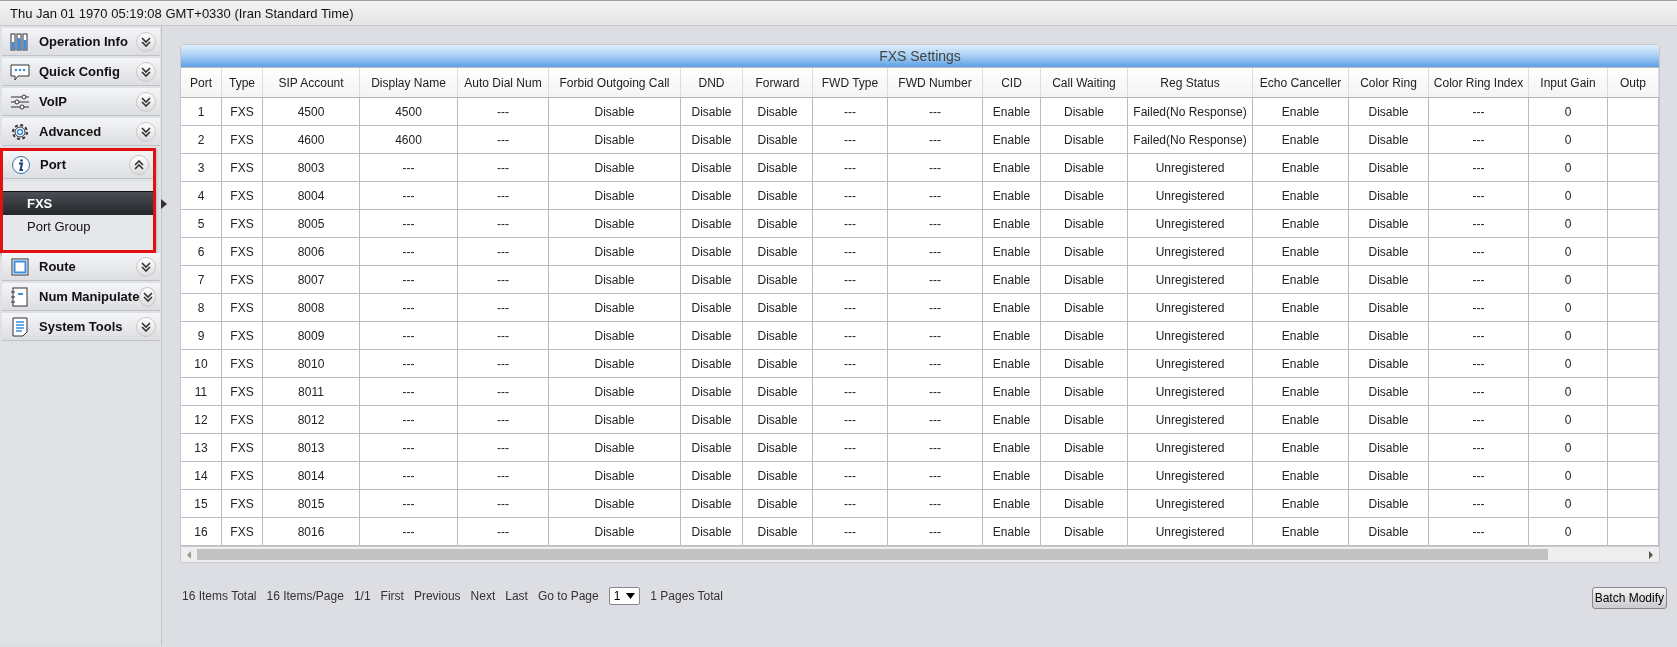  Describe the element at coordinates (1568, 83) in the screenshot. I see `column-header: Input Gain` at that location.